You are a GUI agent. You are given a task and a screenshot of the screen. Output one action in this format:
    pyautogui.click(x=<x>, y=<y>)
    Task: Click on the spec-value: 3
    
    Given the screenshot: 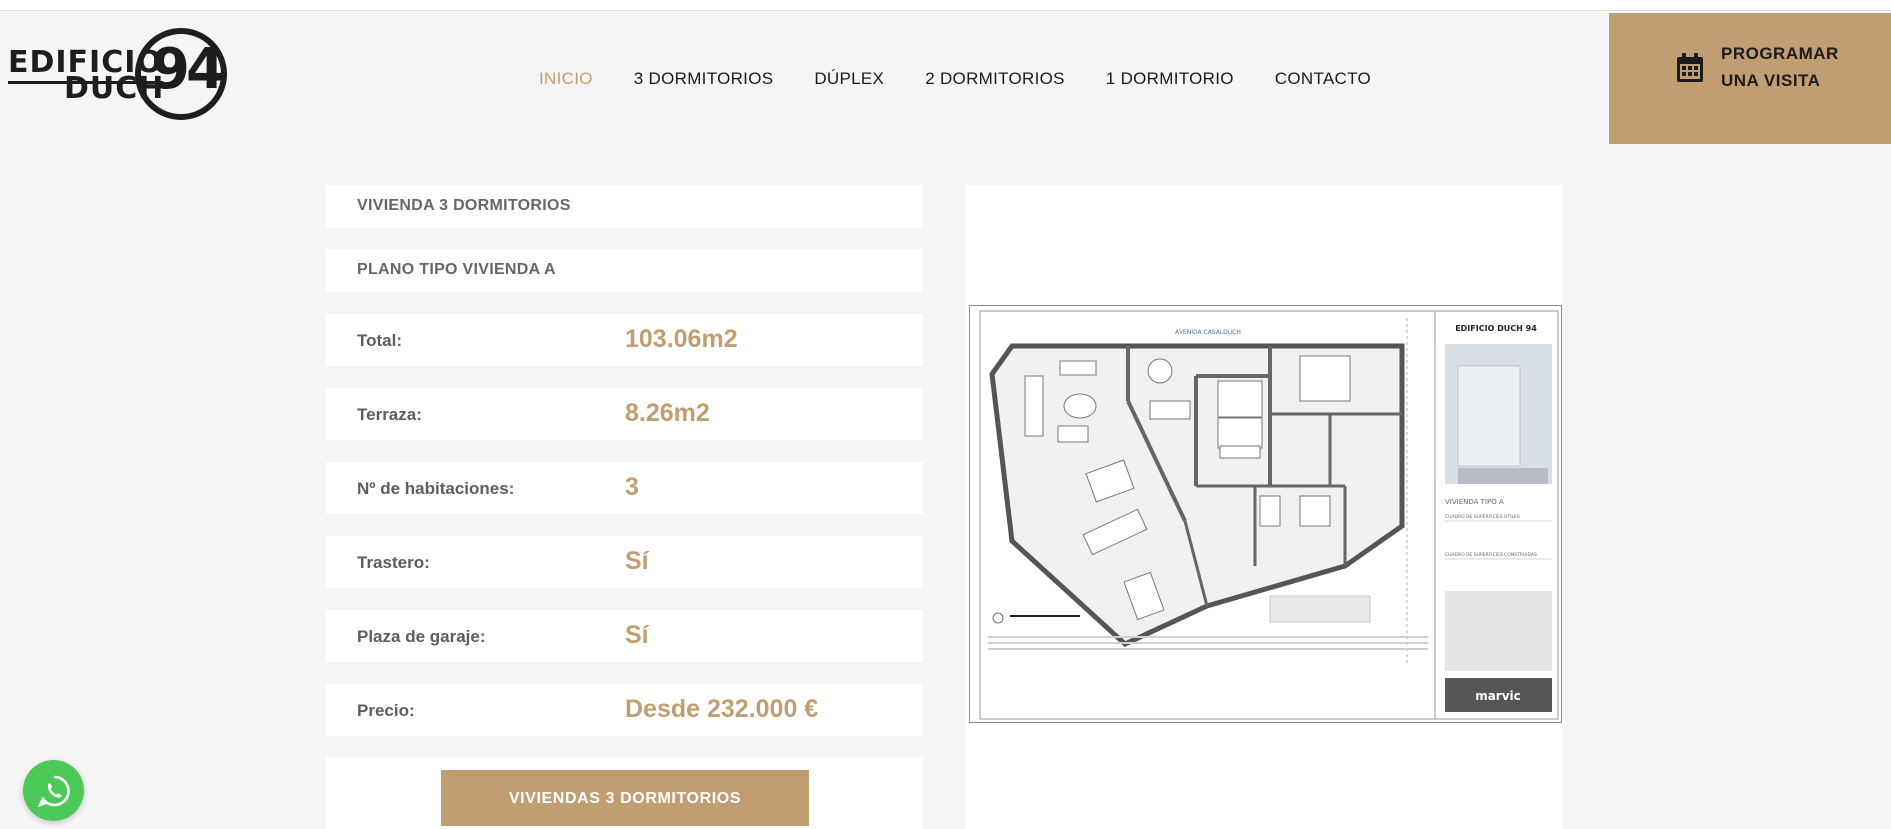 What is the action you would take?
    pyautogui.click(x=632, y=487)
    